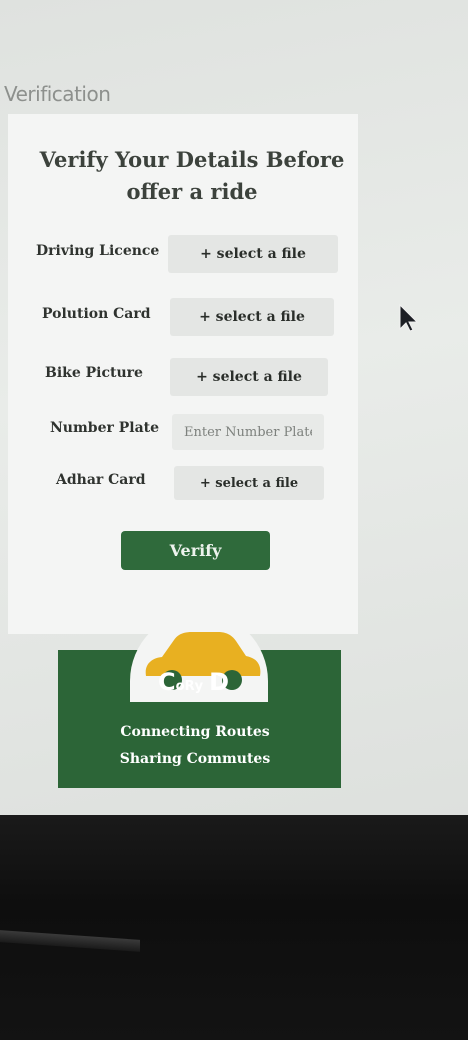  What do you see at coordinates (199, 686) in the screenshot?
I see `logo-letter-y: y` at bounding box center [199, 686].